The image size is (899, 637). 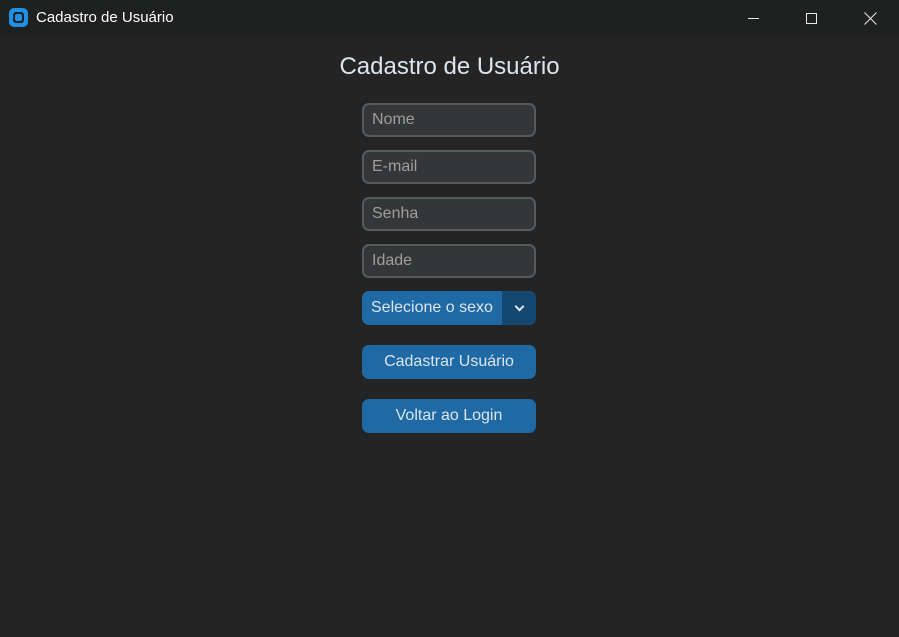 I want to click on register-user-button: Cadastrar Usuário, so click(x=449, y=362).